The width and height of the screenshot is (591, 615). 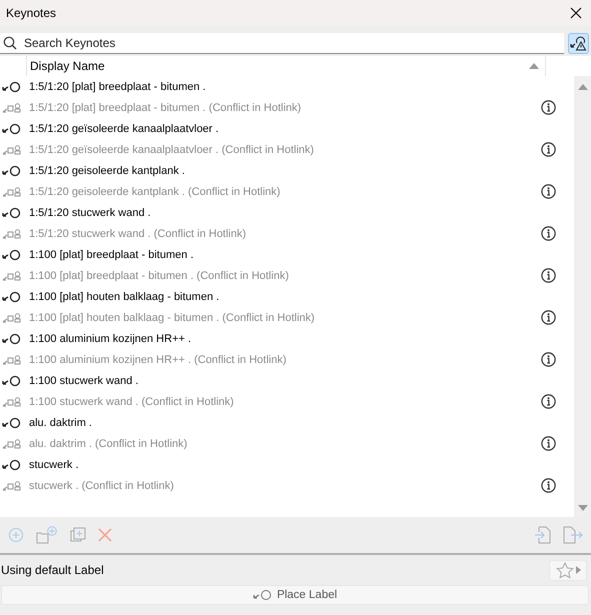 What do you see at coordinates (576, 13) in the screenshot?
I see `close-button` at bounding box center [576, 13].